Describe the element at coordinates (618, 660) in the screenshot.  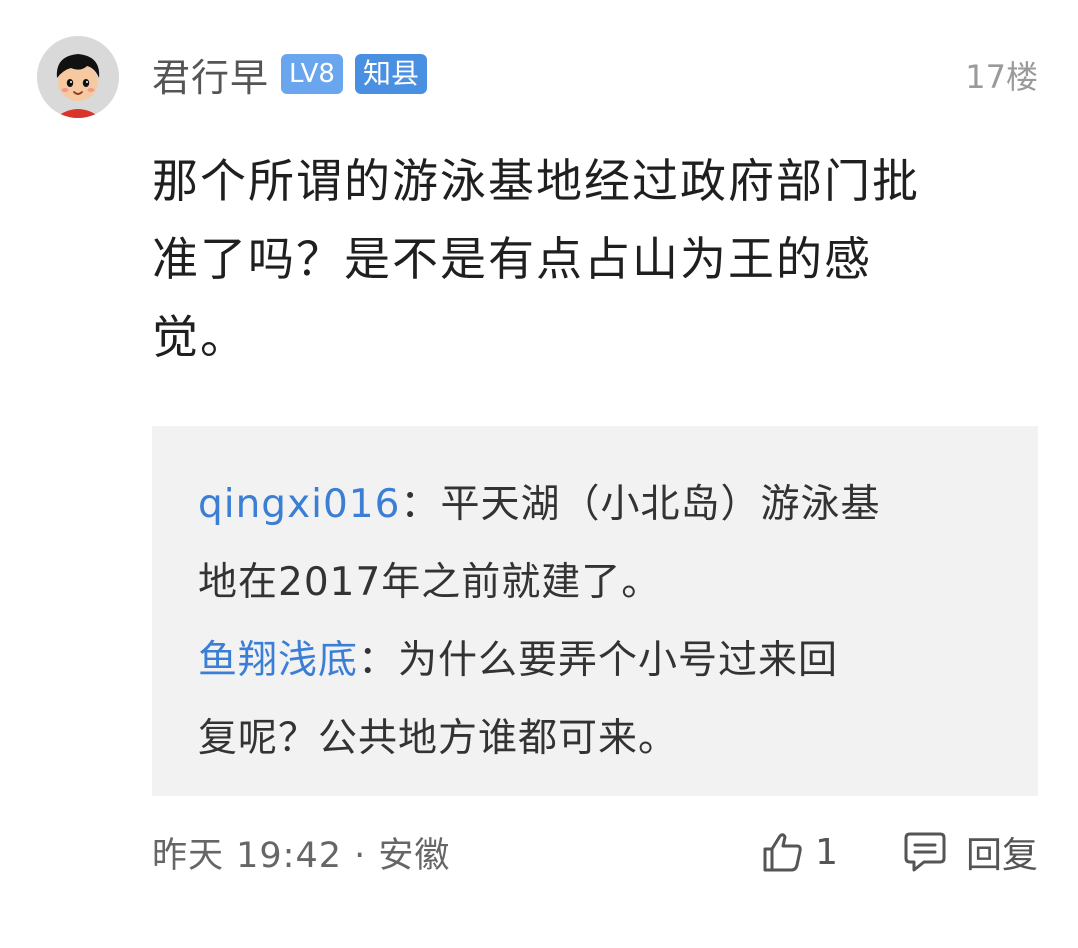
I see `sub-reply-text: 为什么要弄个小号过来回` at that location.